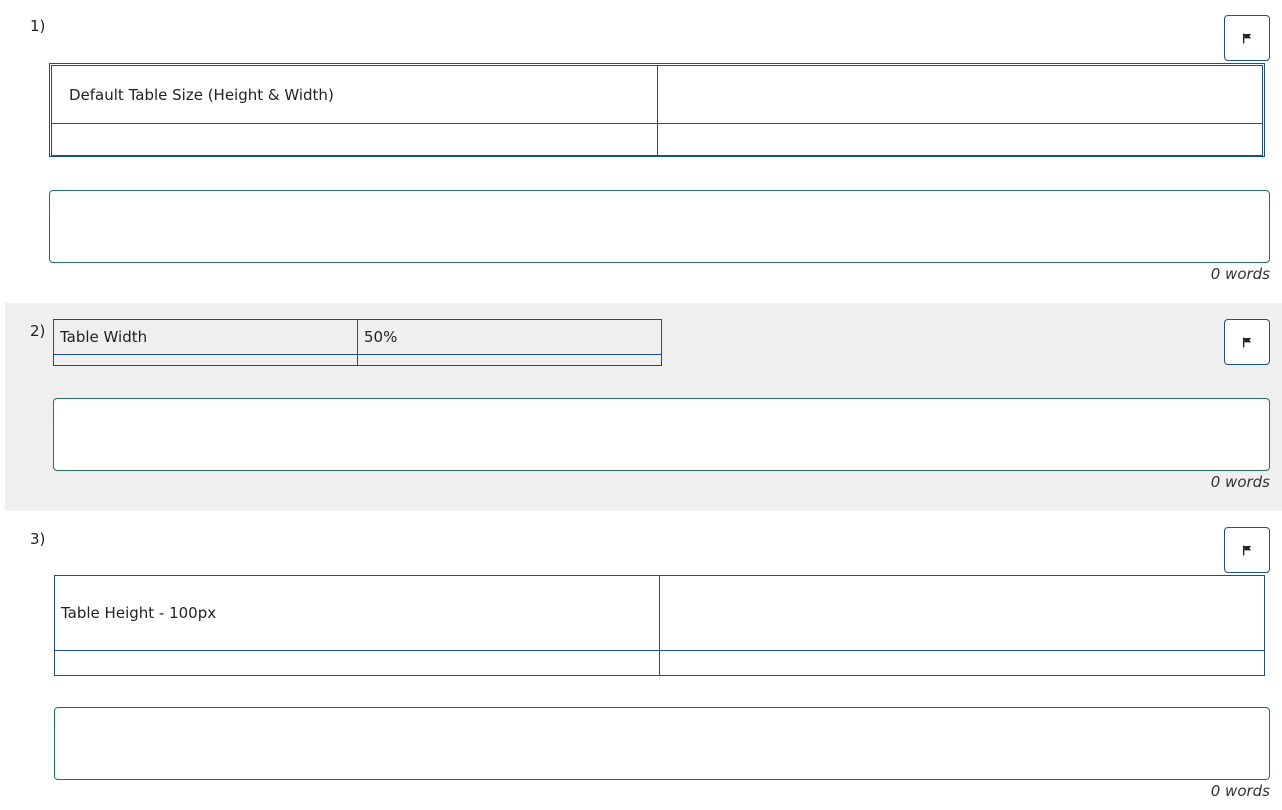  What do you see at coordinates (354, 94) in the screenshot?
I see `table-cell: Default Table Size (Height & Width)` at bounding box center [354, 94].